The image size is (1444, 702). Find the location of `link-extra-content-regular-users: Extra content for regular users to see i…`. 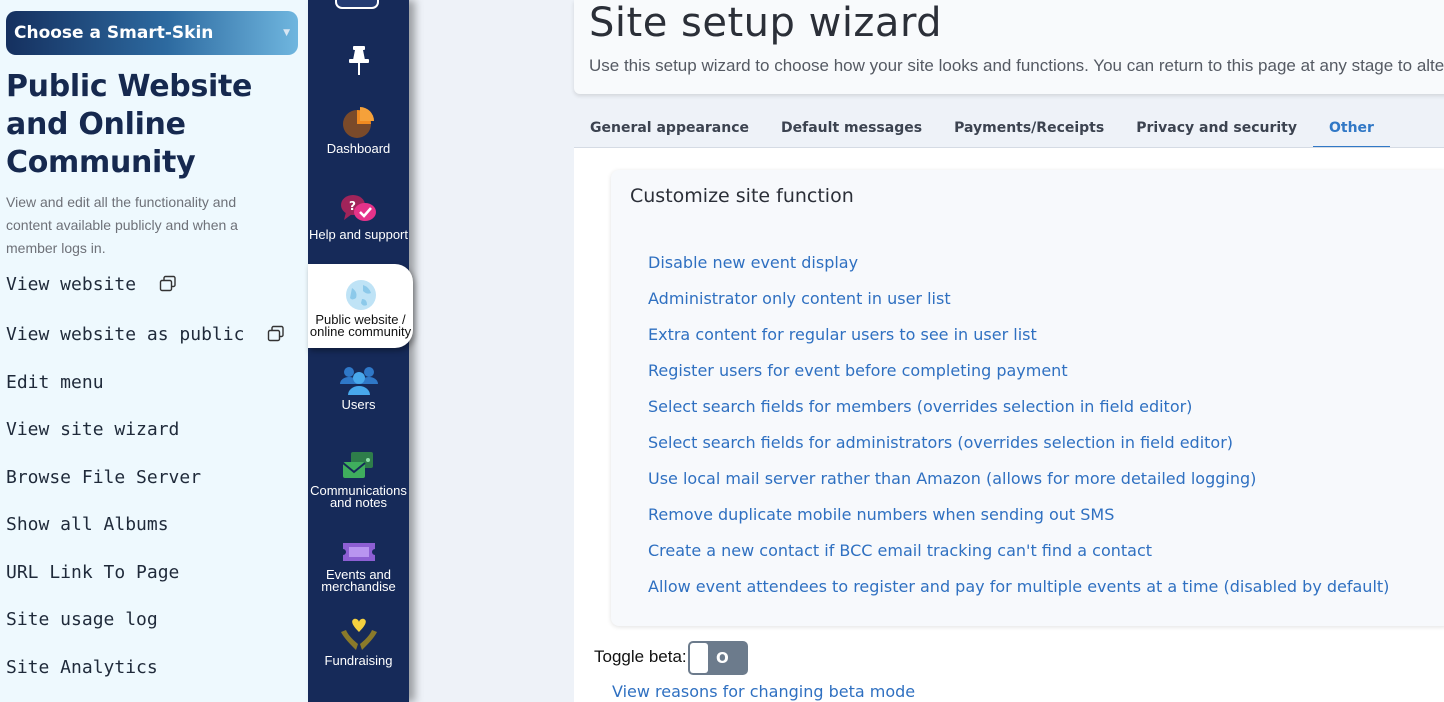

link-extra-content-regular-users: Extra content for regular users to see i… is located at coordinates (842, 334).